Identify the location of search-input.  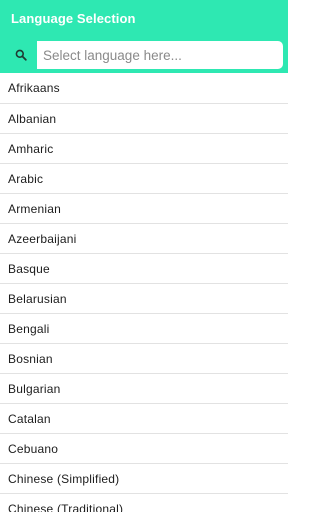
(159, 55).